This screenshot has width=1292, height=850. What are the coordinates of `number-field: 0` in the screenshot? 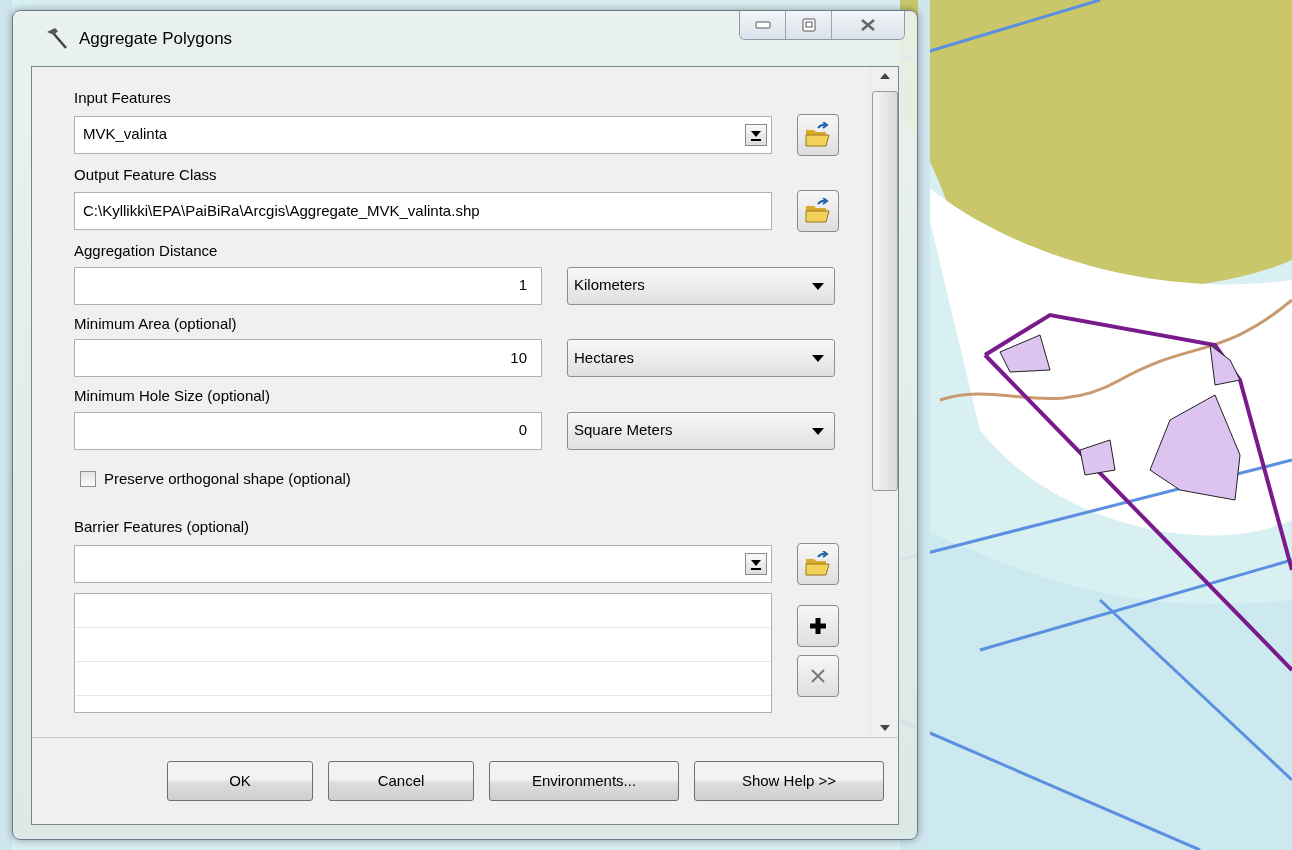 It's located at (308, 430).